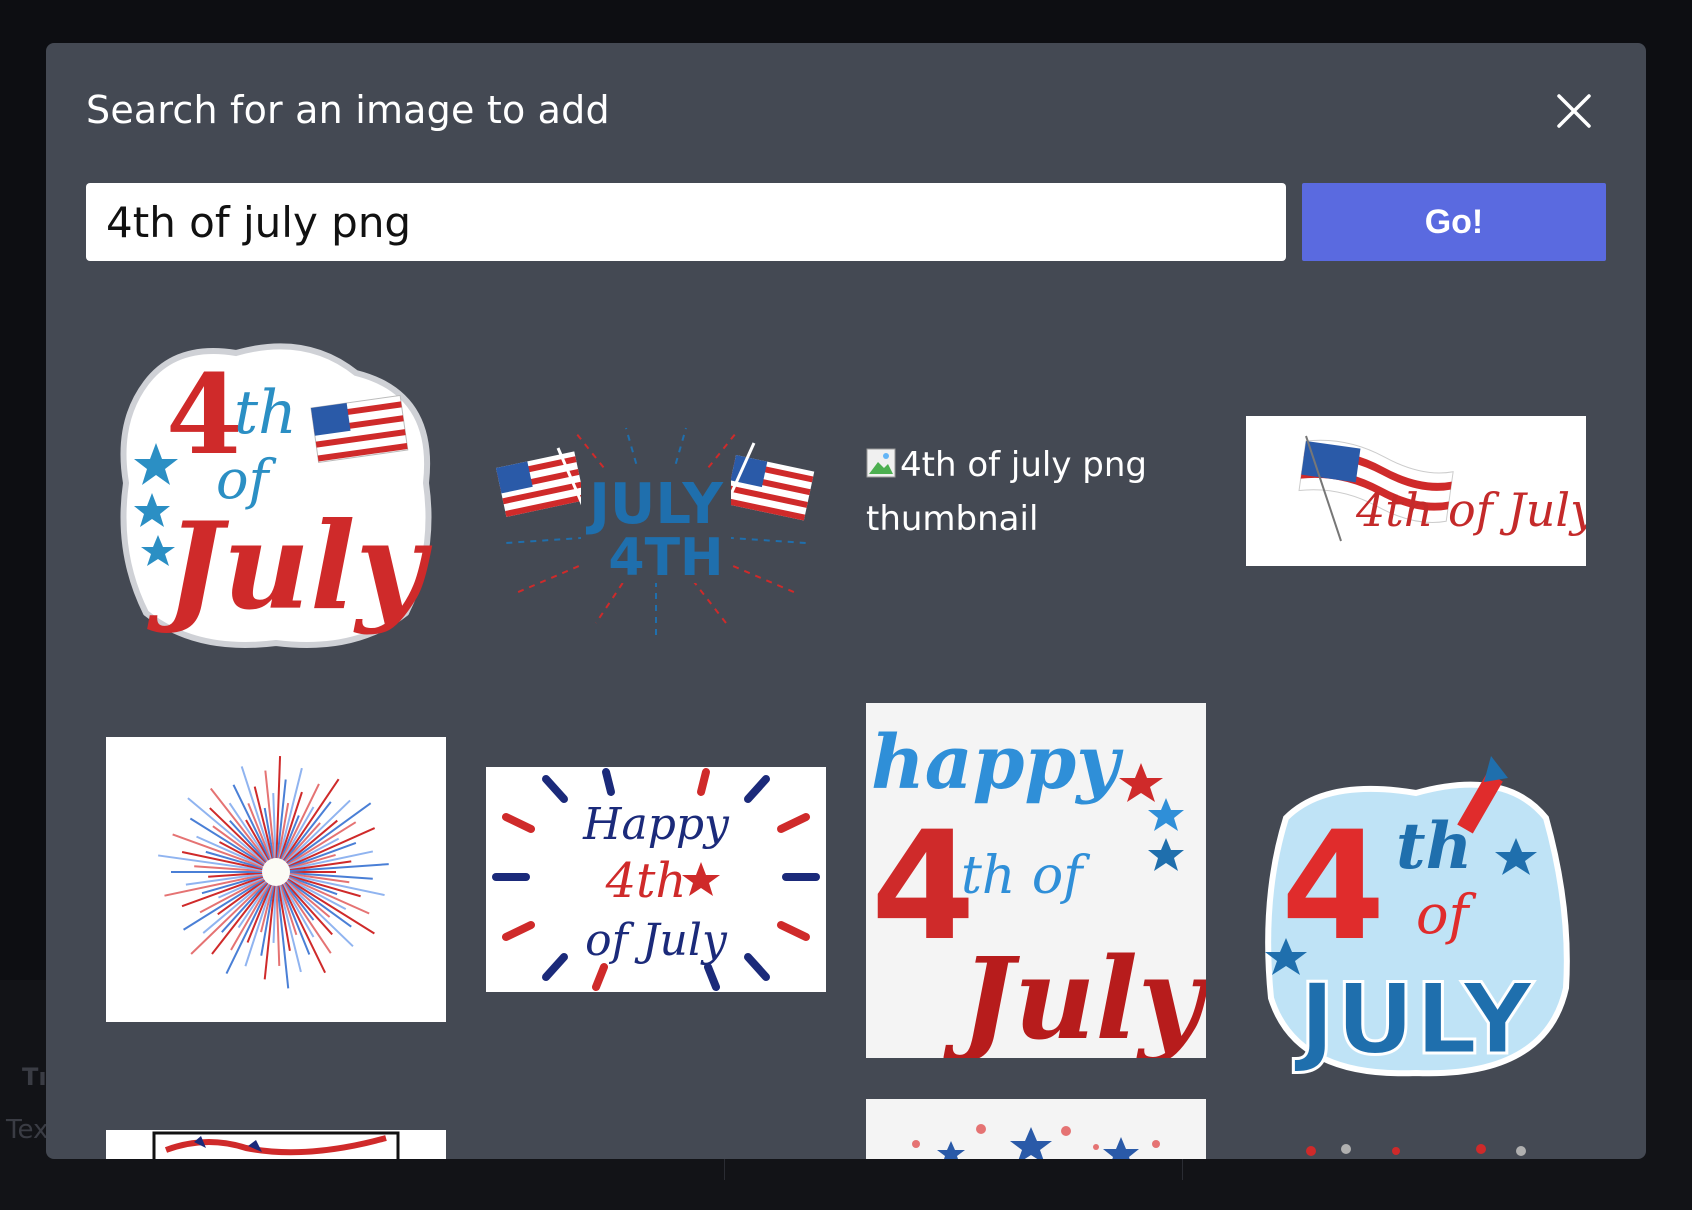 This screenshot has height=1210, width=1692. I want to click on result-thumbnail: Happy 4th of July, so click(656, 879).